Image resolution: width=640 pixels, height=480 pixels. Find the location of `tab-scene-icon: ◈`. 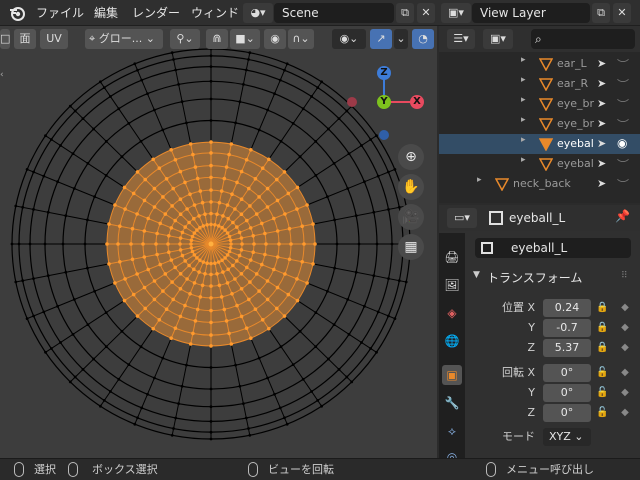

tab-scene-icon: ◈ is located at coordinates (452, 313).